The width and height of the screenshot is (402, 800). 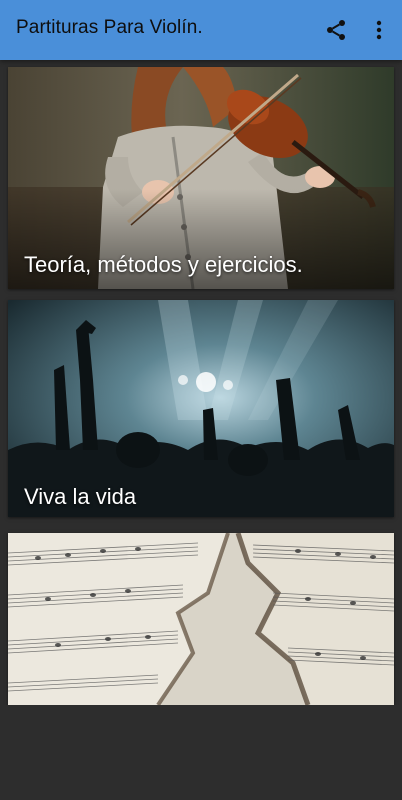 What do you see at coordinates (201, 752) in the screenshot?
I see `empty-area` at bounding box center [201, 752].